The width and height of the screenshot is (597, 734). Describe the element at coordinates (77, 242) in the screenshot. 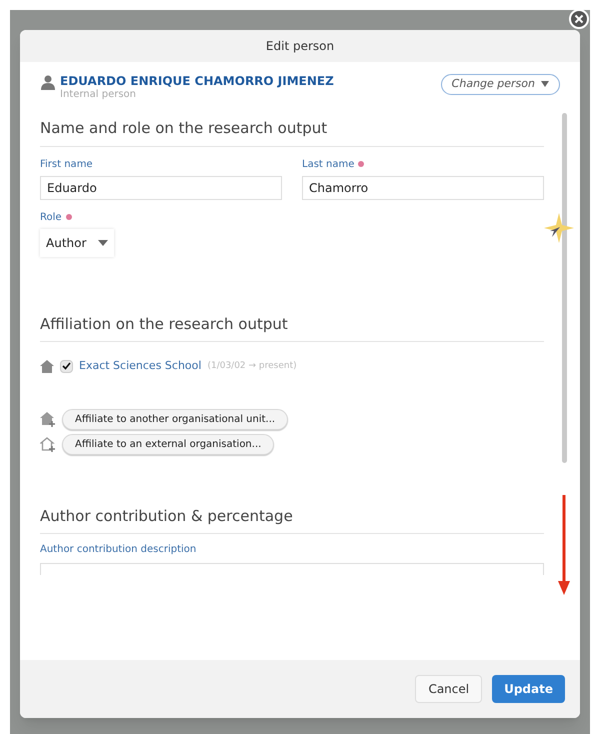

I see `role-dropdown: Author` at that location.